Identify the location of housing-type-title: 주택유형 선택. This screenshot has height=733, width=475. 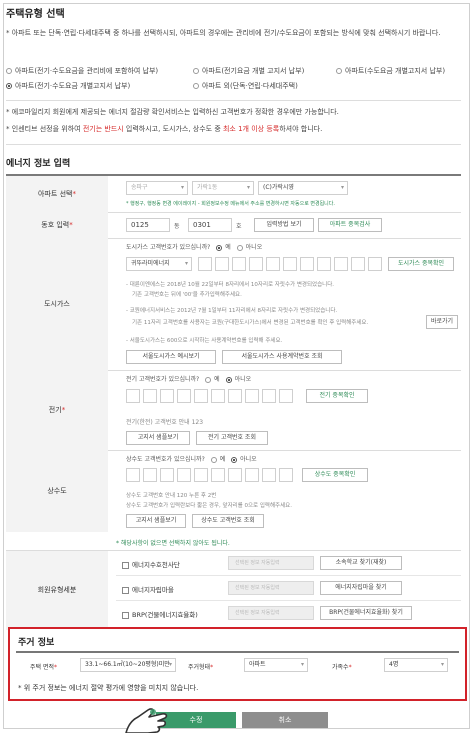
(35, 14).